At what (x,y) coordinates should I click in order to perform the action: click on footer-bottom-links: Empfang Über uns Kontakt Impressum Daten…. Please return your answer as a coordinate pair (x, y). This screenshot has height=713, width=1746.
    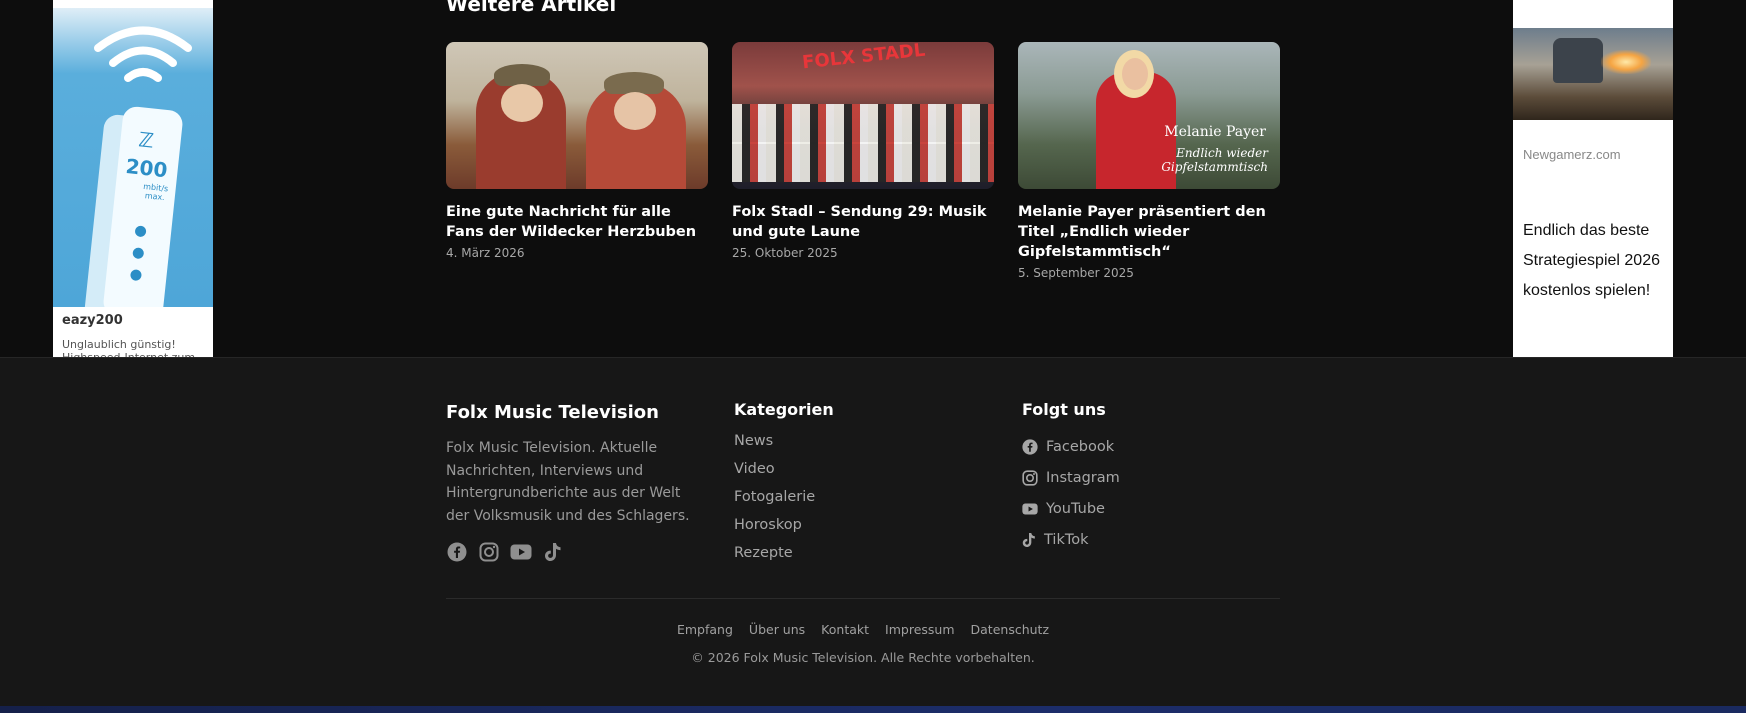
    Looking at the image, I should click on (863, 629).